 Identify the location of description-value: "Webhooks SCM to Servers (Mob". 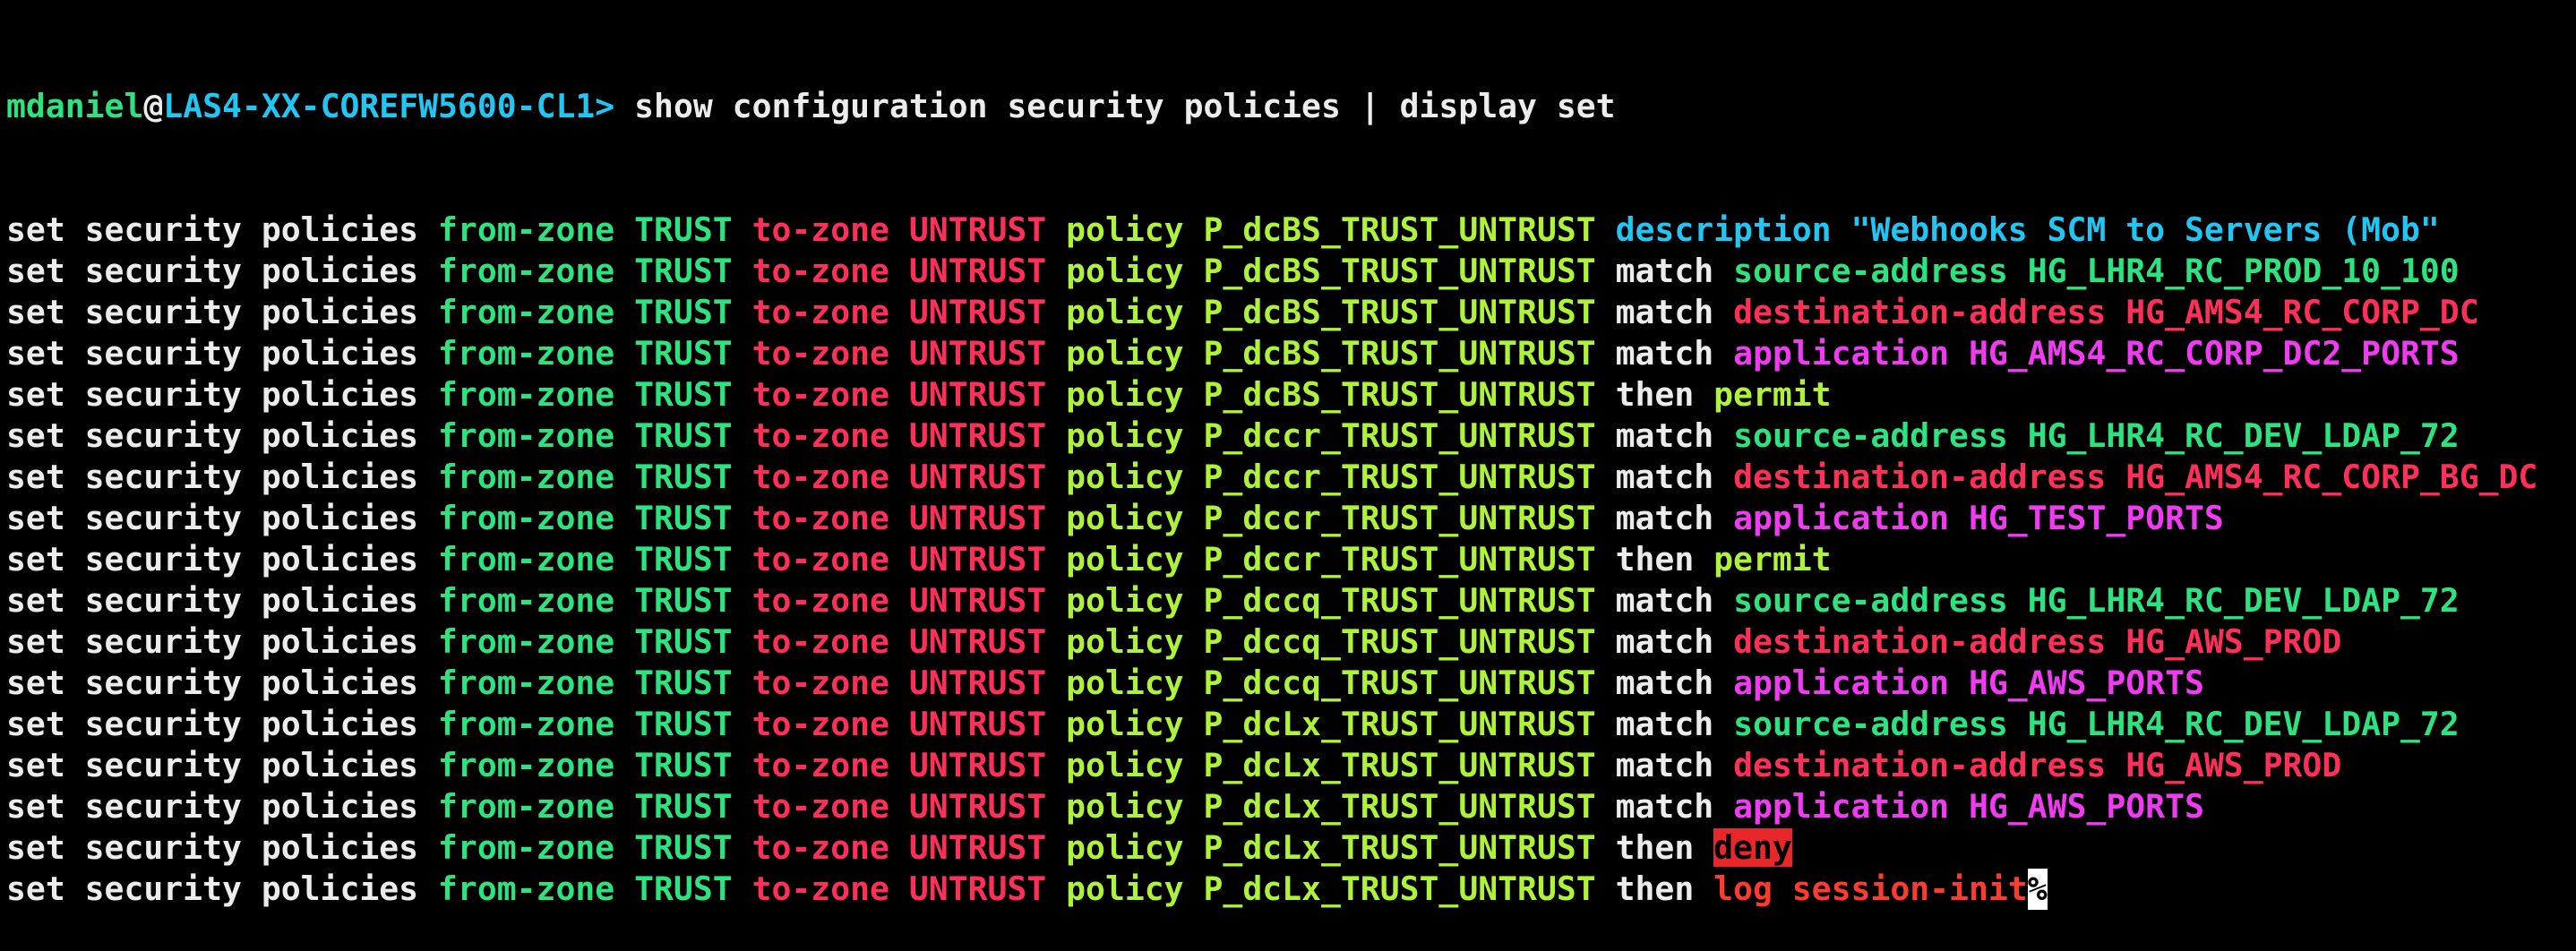
(2145, 229).